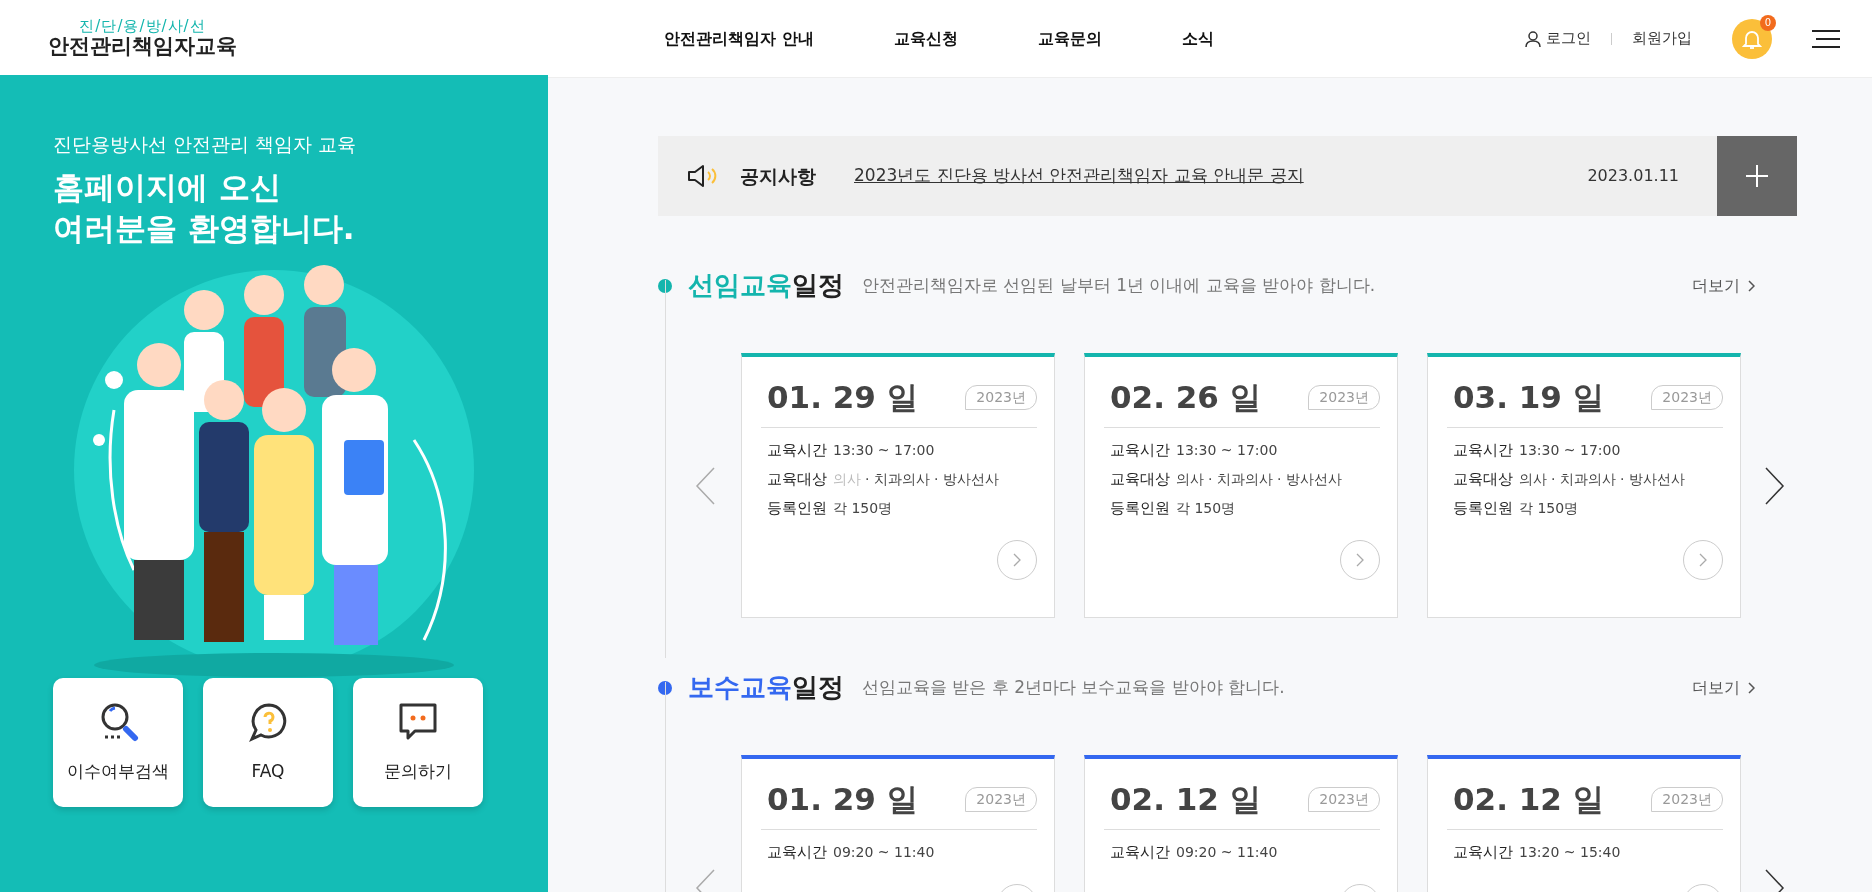 This screenshot has height=892, width=1872. Describe the element at coordinates (418, 743) in the screenshot. I see `quick-link-button: 문의하기` at that location.